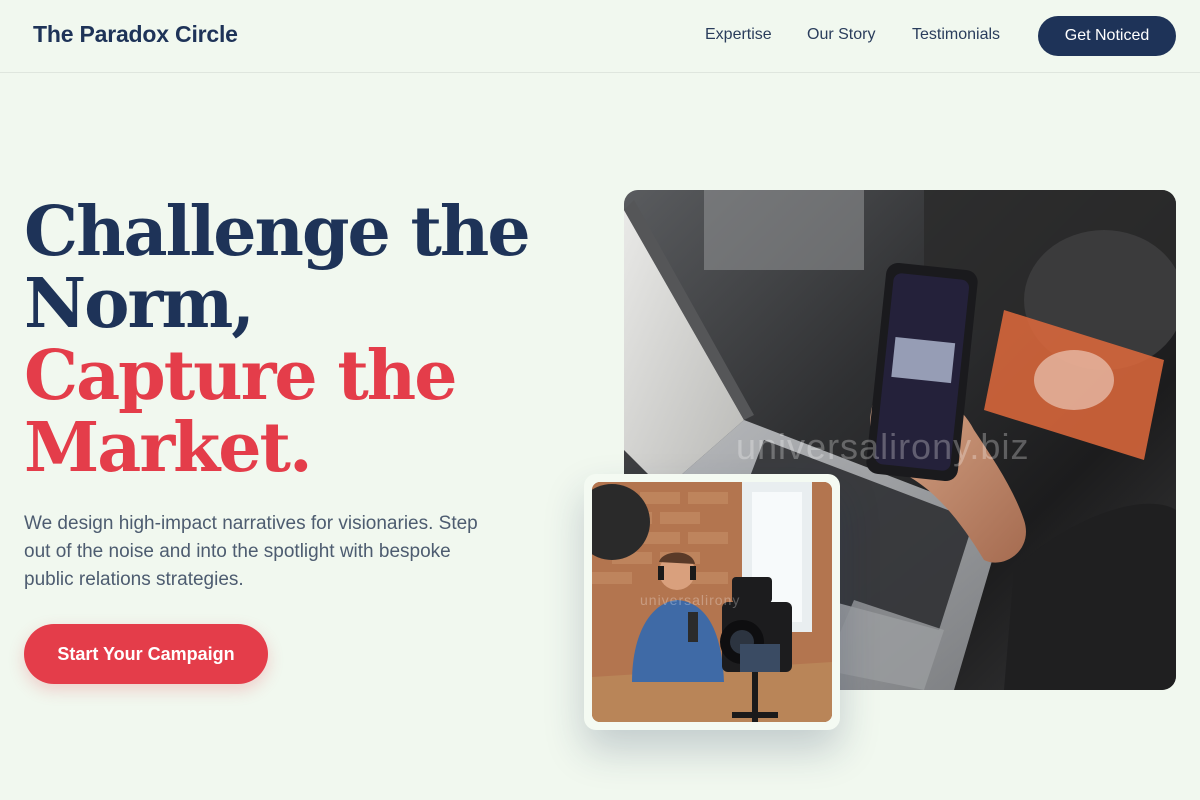  What do you see at coordinates (139, 304) in the screenshot?
I see `headline-line-2: Norm,` at bounding box center [139, 304].